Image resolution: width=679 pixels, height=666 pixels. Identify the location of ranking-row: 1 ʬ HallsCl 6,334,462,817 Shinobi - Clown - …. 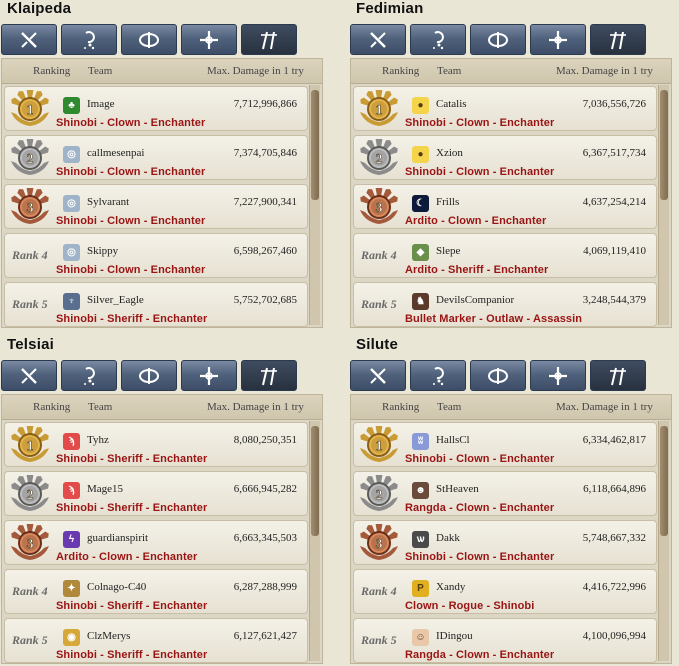
(505, 444).